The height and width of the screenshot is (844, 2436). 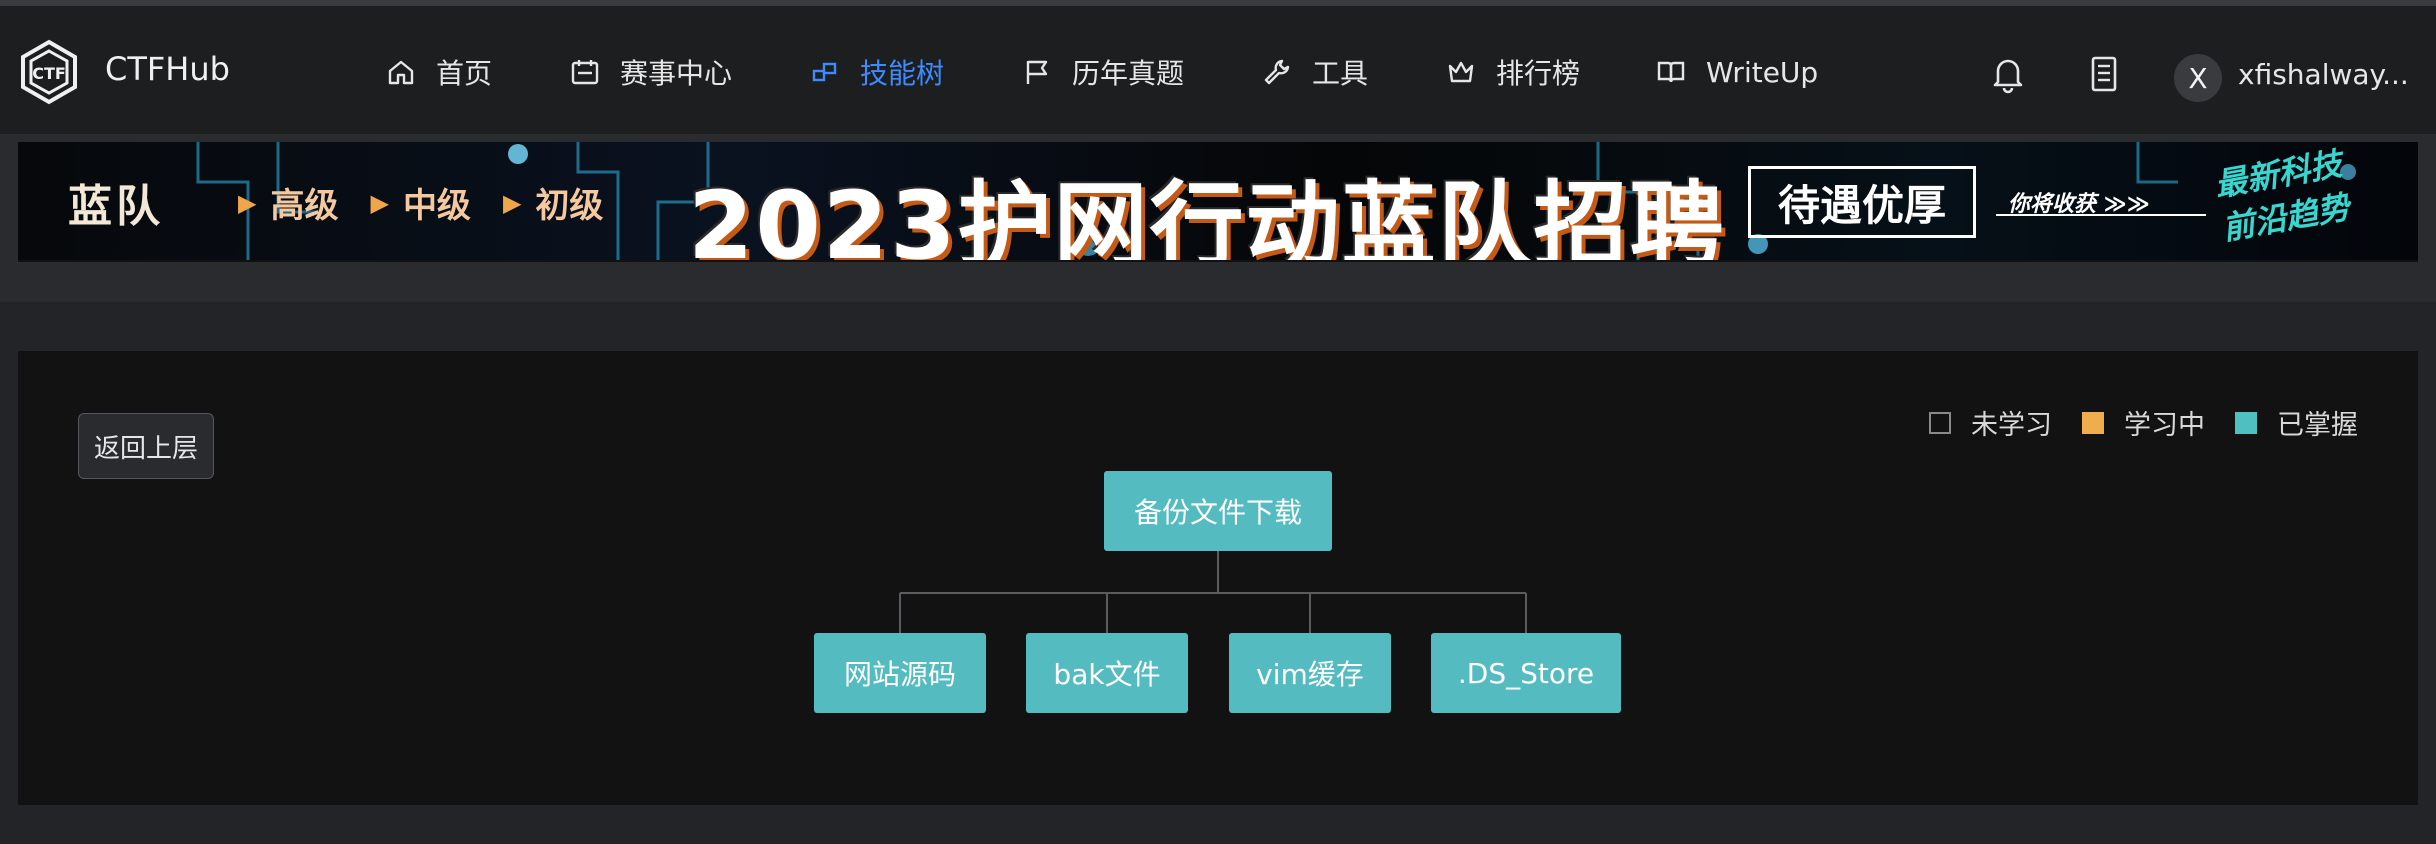 What do you see at coordinates (1107, 673) in the screenshot?
I see `tree-node-child: bak文件` at bounding box center [1107, 673].